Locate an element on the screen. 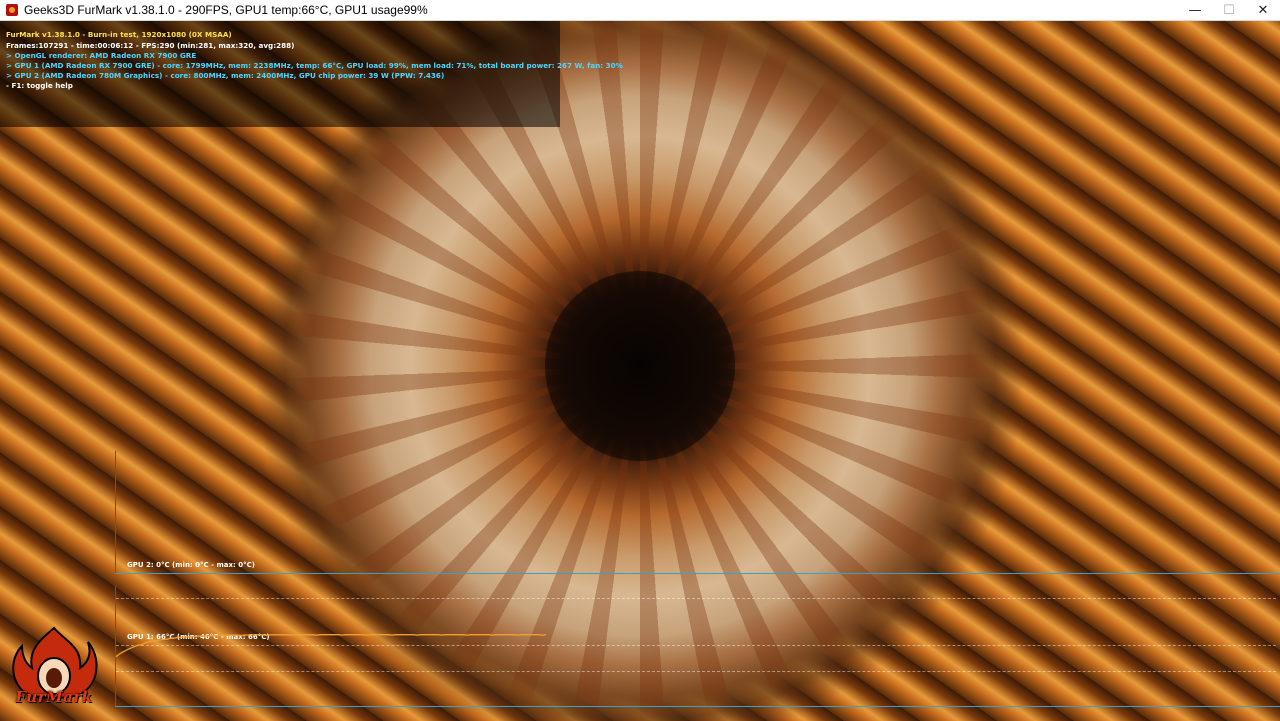 The width and height of the screenshot is (1280, 721). furmark-logo-text: FurMark is located at coordinates (54, 697).